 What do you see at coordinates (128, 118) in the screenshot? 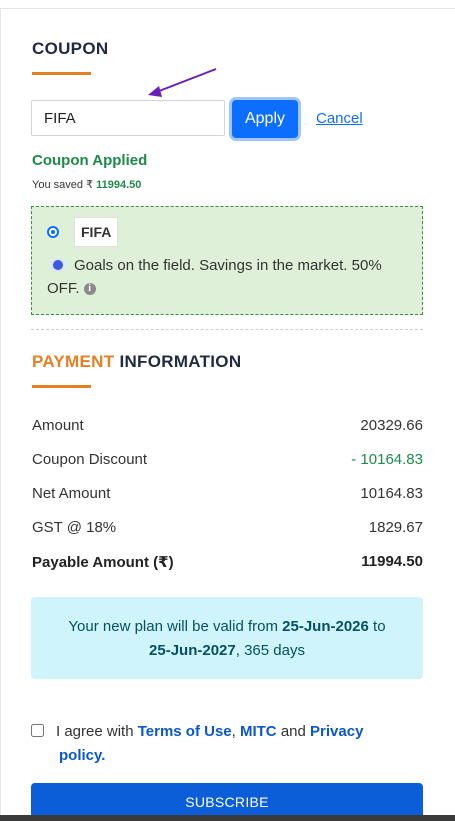
I see `coupon-input` at bounding box center [128, 118].